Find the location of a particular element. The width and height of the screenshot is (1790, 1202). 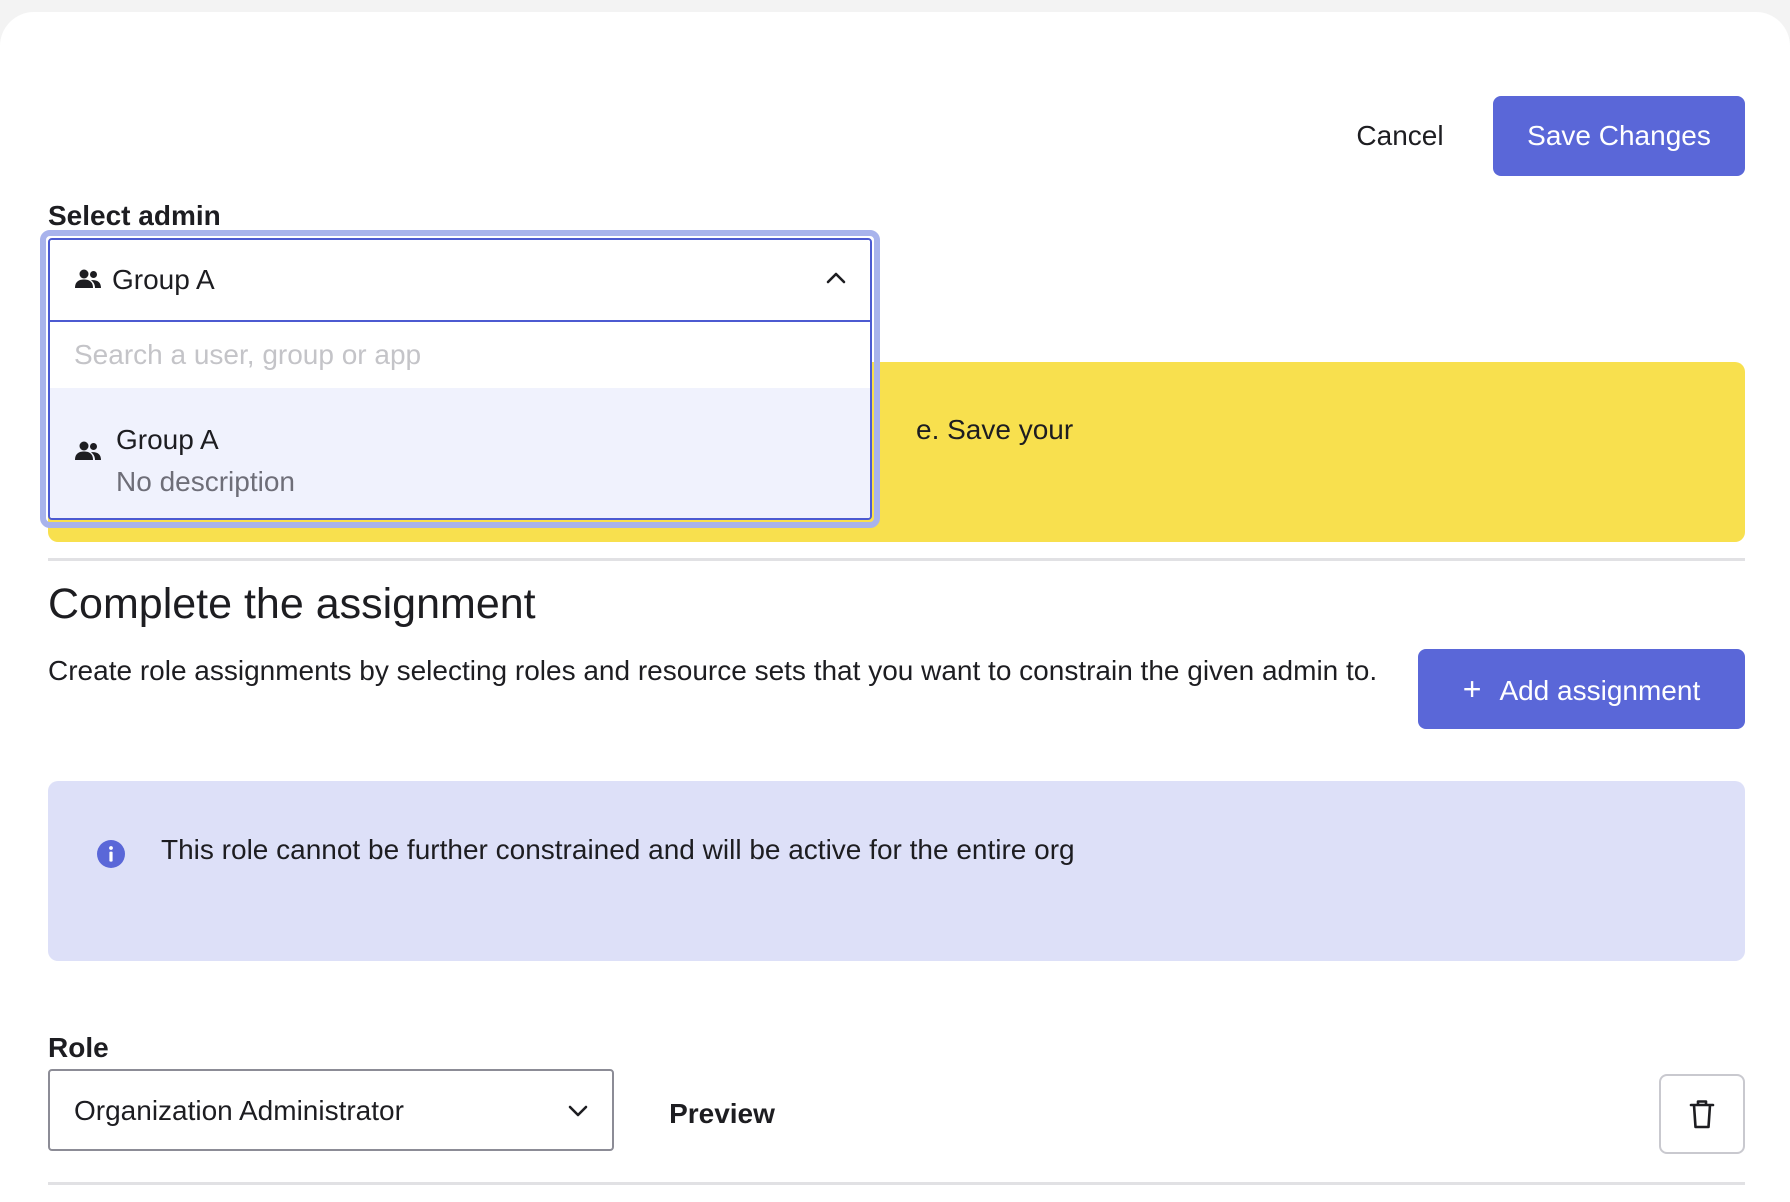

info-icon is located at coordinates (111, 856).